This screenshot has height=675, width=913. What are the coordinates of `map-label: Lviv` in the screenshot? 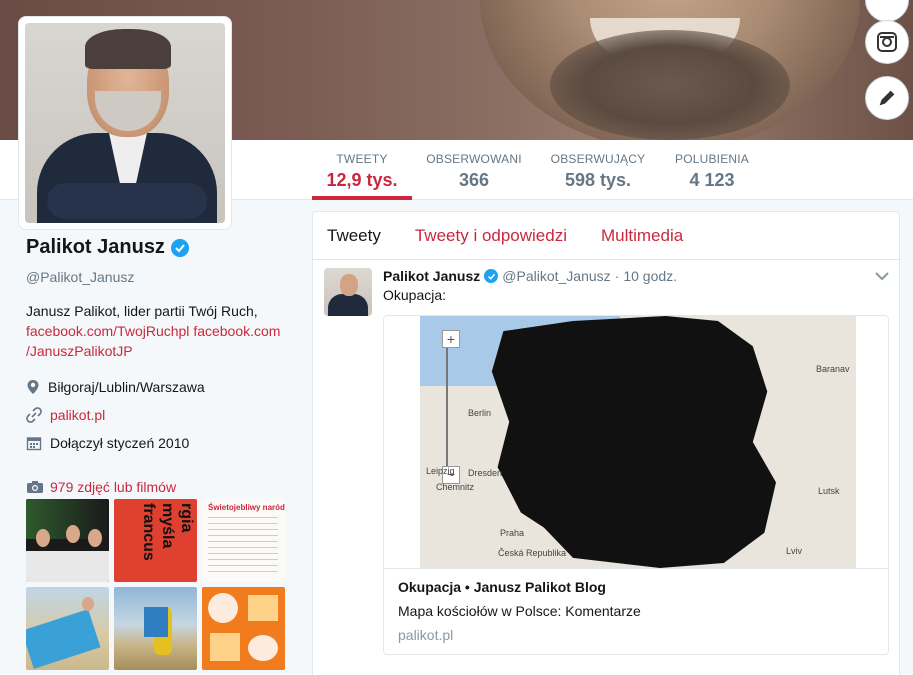 It's located at (794, 551).